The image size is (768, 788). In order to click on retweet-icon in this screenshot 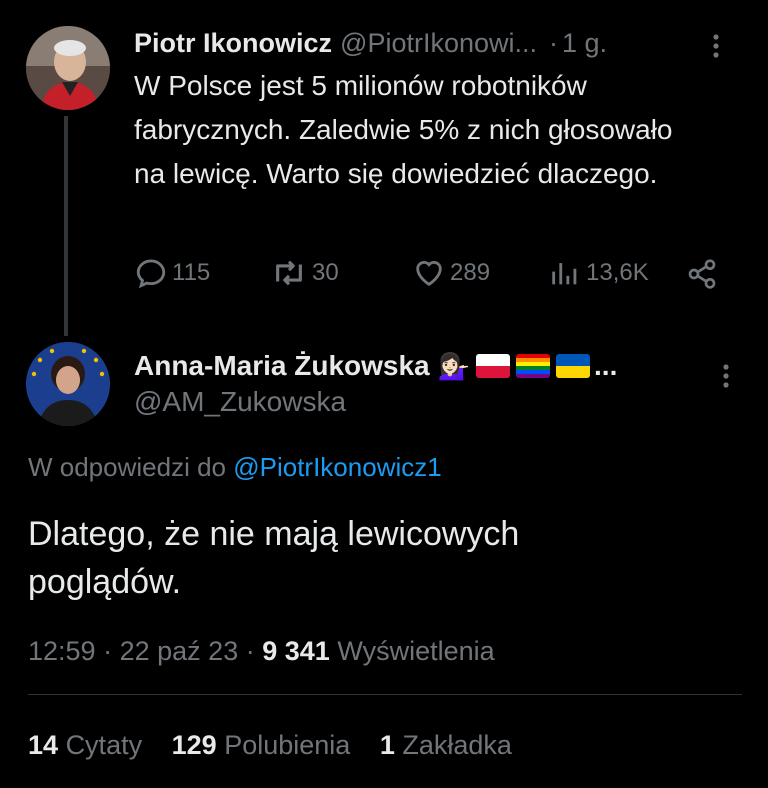, I will do `click(289, 273)`.